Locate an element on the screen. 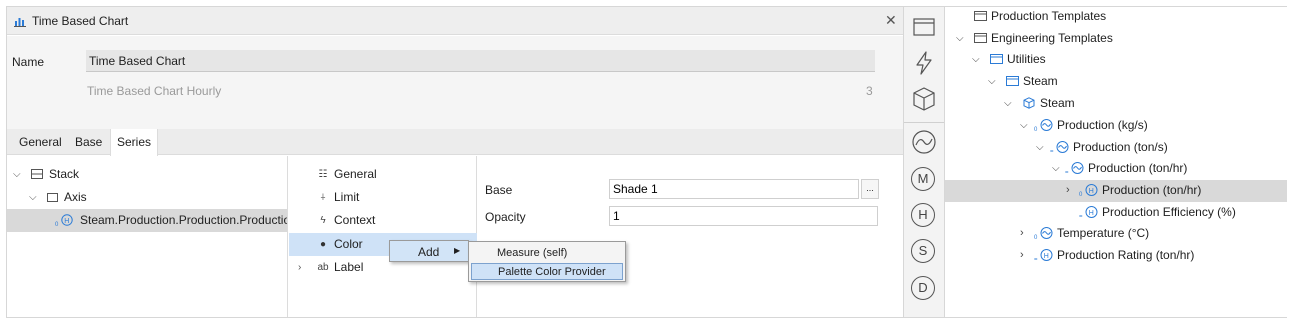  measure-h-icon: 0 H is located at coordinates (64, 220).